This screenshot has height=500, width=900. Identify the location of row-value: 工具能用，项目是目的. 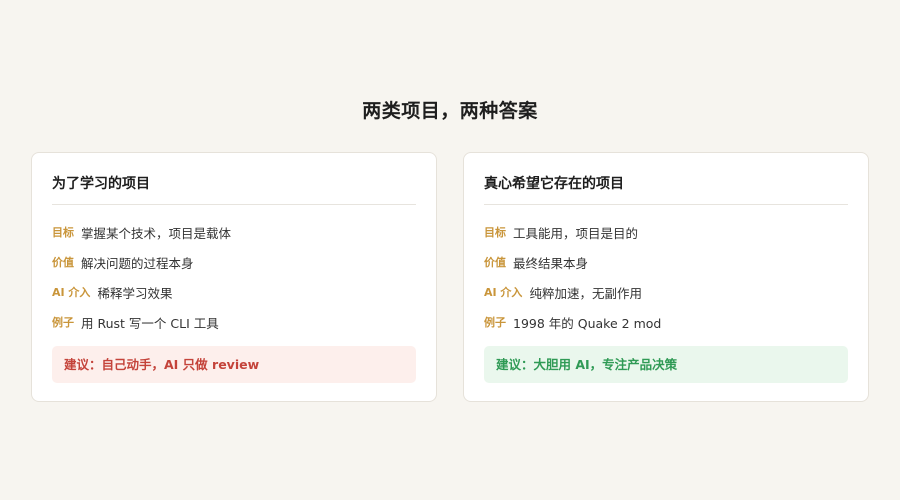
(576, 233).